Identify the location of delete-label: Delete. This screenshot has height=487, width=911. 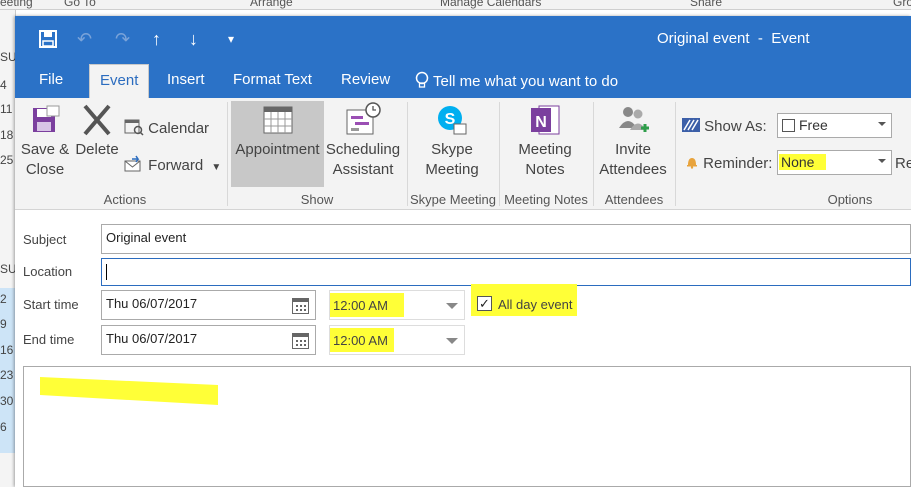
(97, 149).